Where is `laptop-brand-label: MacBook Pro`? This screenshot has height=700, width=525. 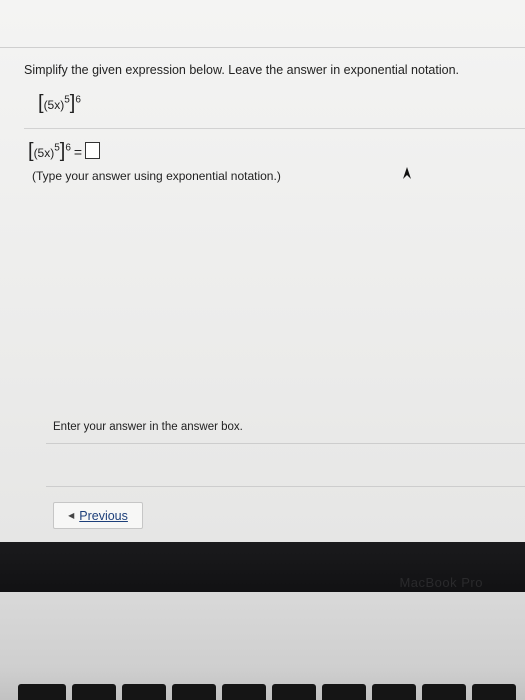
laptop-brand-label: MacBook Pro is located at coordinates (441, 582).